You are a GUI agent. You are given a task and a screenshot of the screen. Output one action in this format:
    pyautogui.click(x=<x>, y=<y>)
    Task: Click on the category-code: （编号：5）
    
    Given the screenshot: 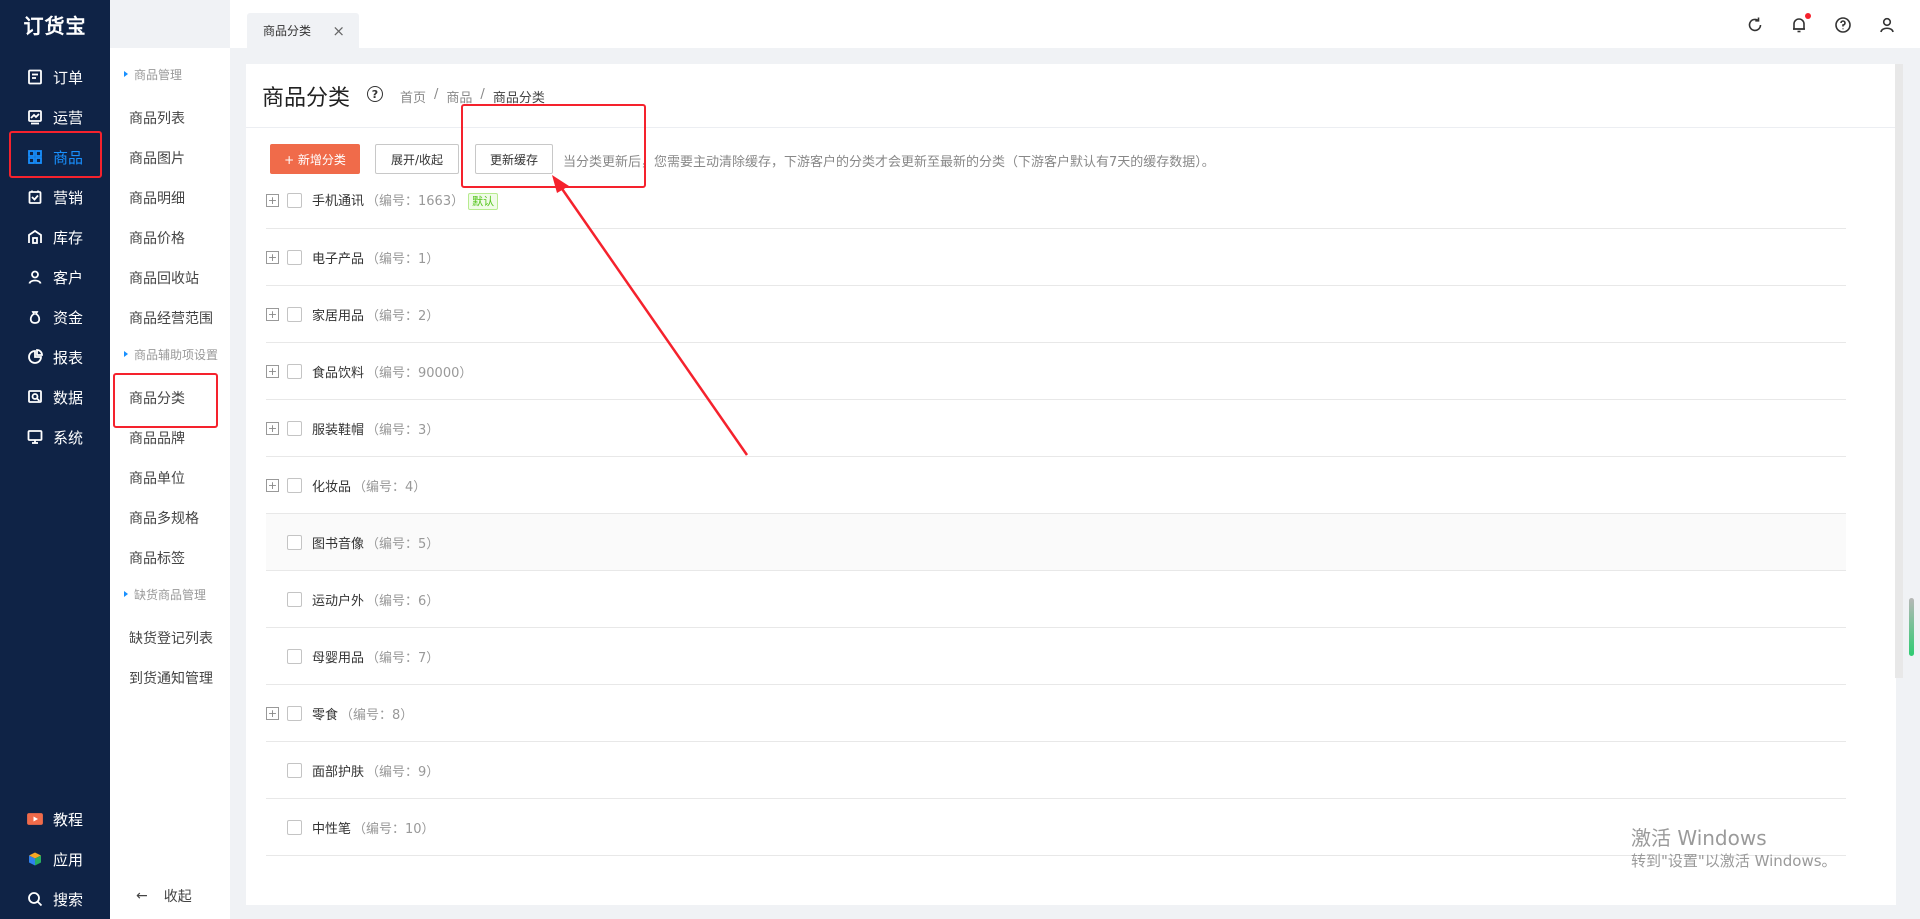 What is the action you would take?
    pyautogui.click(x=403, y=544)
    